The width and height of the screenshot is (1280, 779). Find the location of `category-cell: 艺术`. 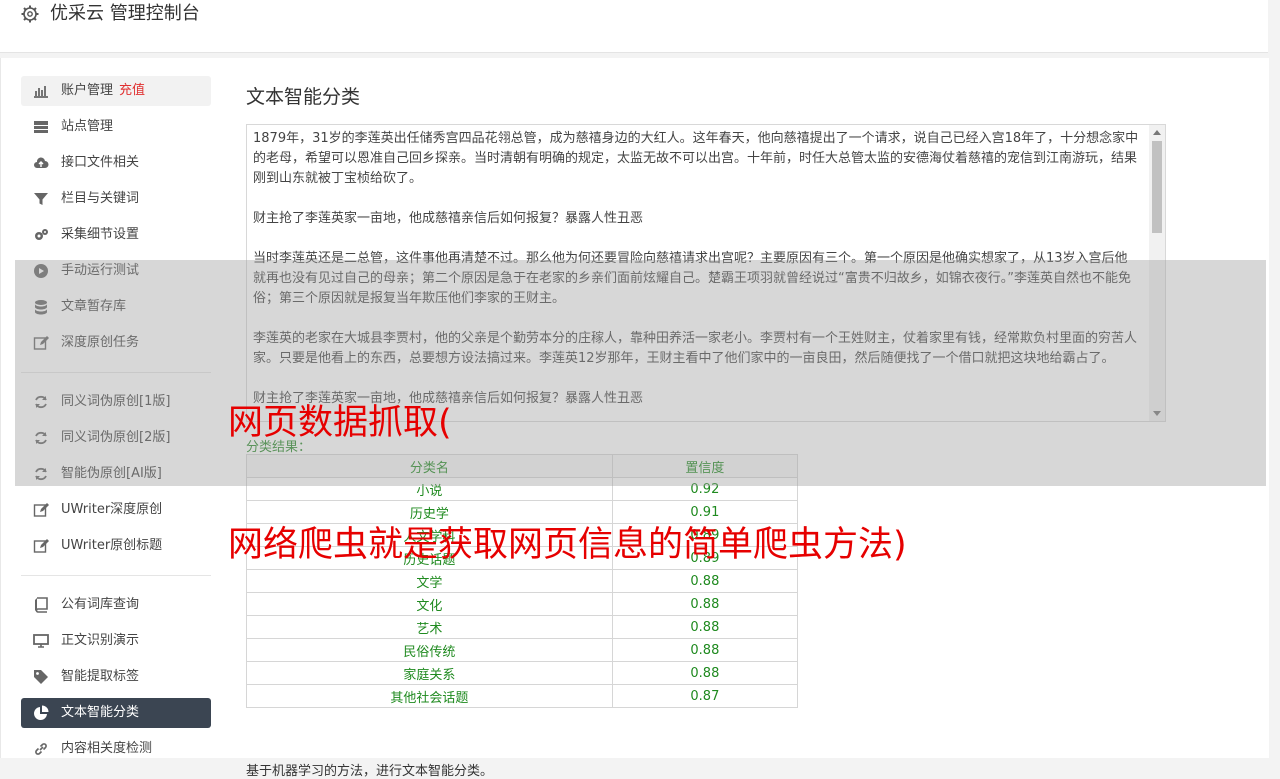

category-cell: 艺术 is located at coordinates (429, 627).